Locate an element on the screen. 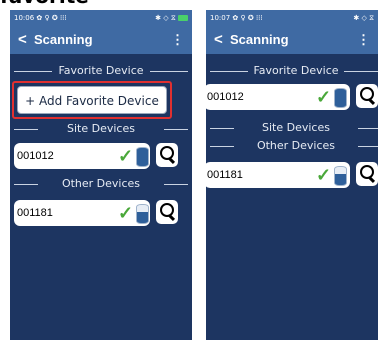 Image resolution: width=378 pixels, height=340 pixels. add-favorite-device-button: + Add Favorite Device is located at coordinates (92, 100).